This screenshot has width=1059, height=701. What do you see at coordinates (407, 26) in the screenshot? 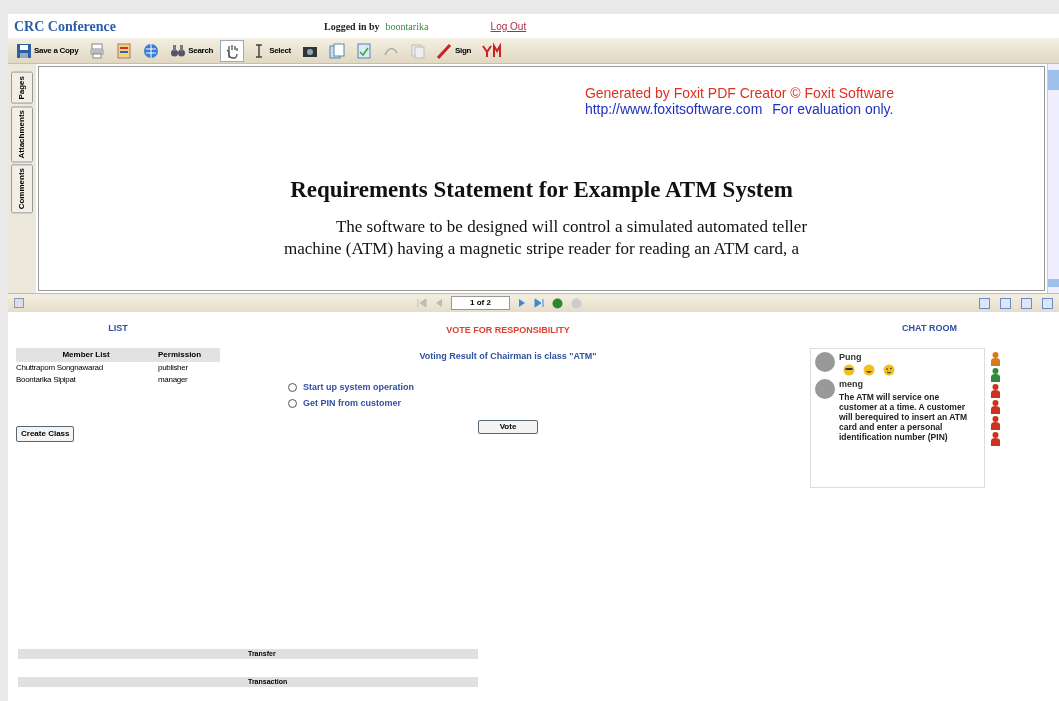
I see `username: boontarika` at bounding box center [407, 26].